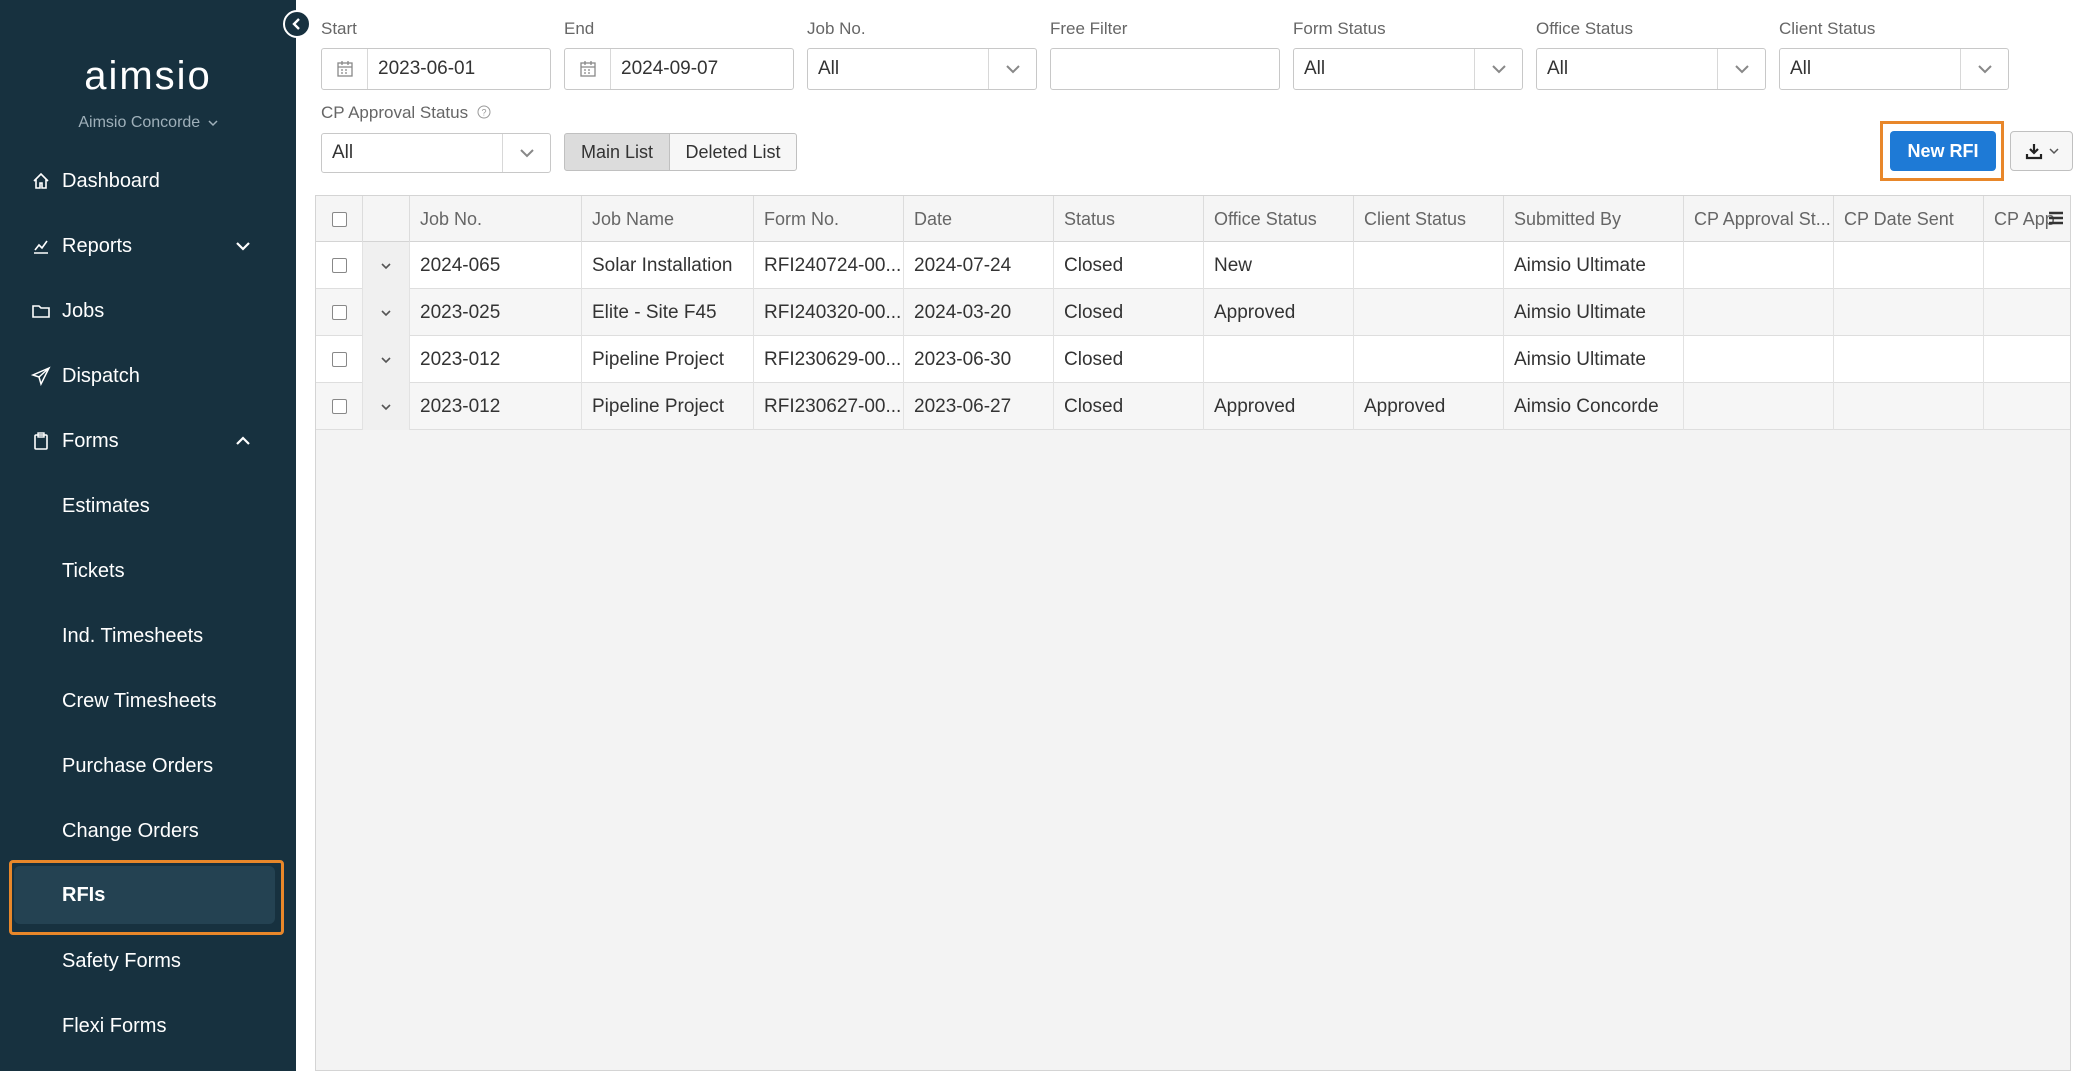 This screenshot has height=1071, width=2083. I want to click on main-list-toggle: Main List, so click(617, 152).